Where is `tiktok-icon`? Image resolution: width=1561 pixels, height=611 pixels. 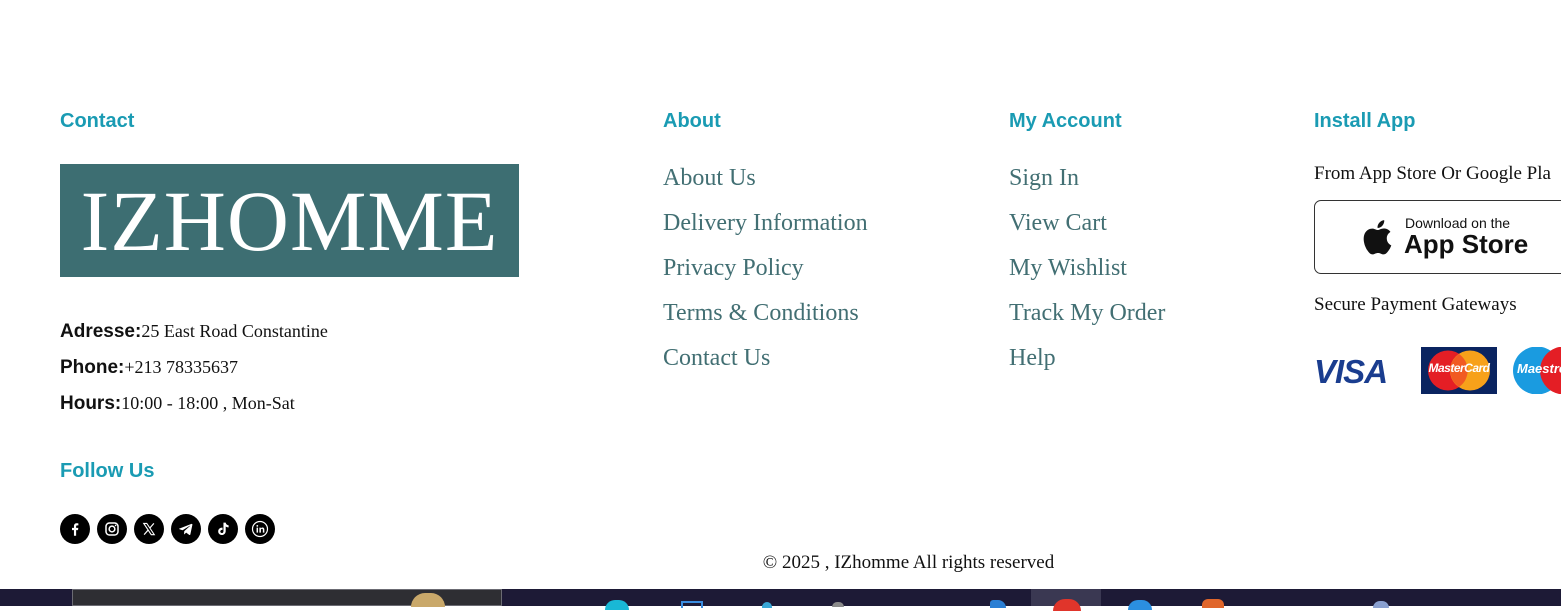 tiktok-icon is located at coordinates (223, 529).